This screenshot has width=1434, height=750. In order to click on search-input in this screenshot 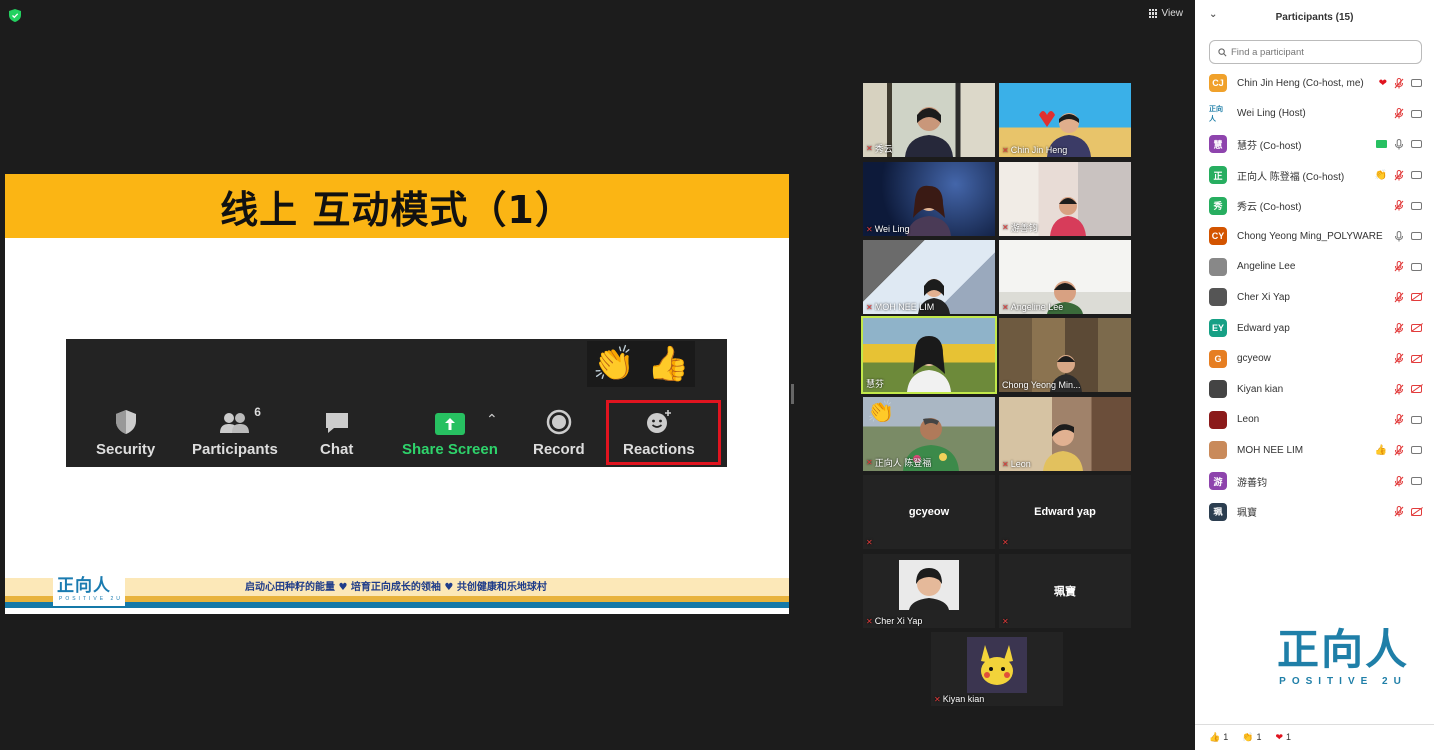, I will do `click(1321, 52)`.